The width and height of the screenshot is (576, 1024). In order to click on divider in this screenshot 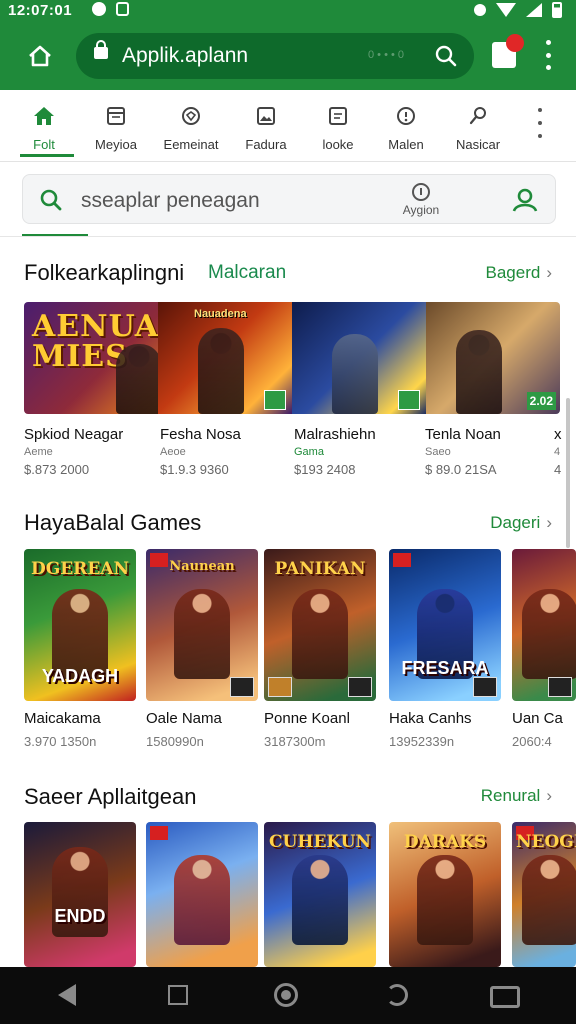, I will do `click(288, 236)`.